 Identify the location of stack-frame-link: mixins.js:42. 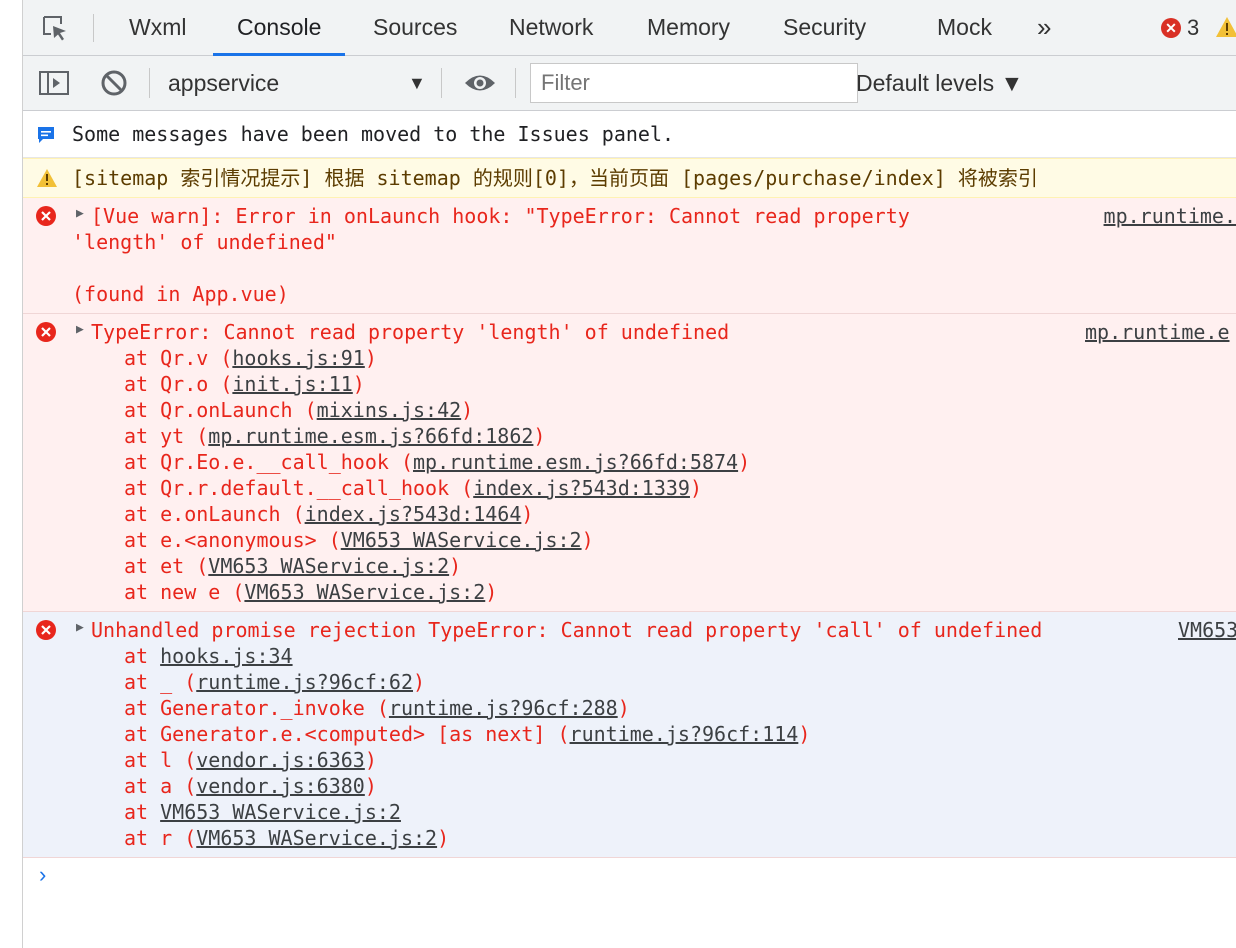
(389, 410).